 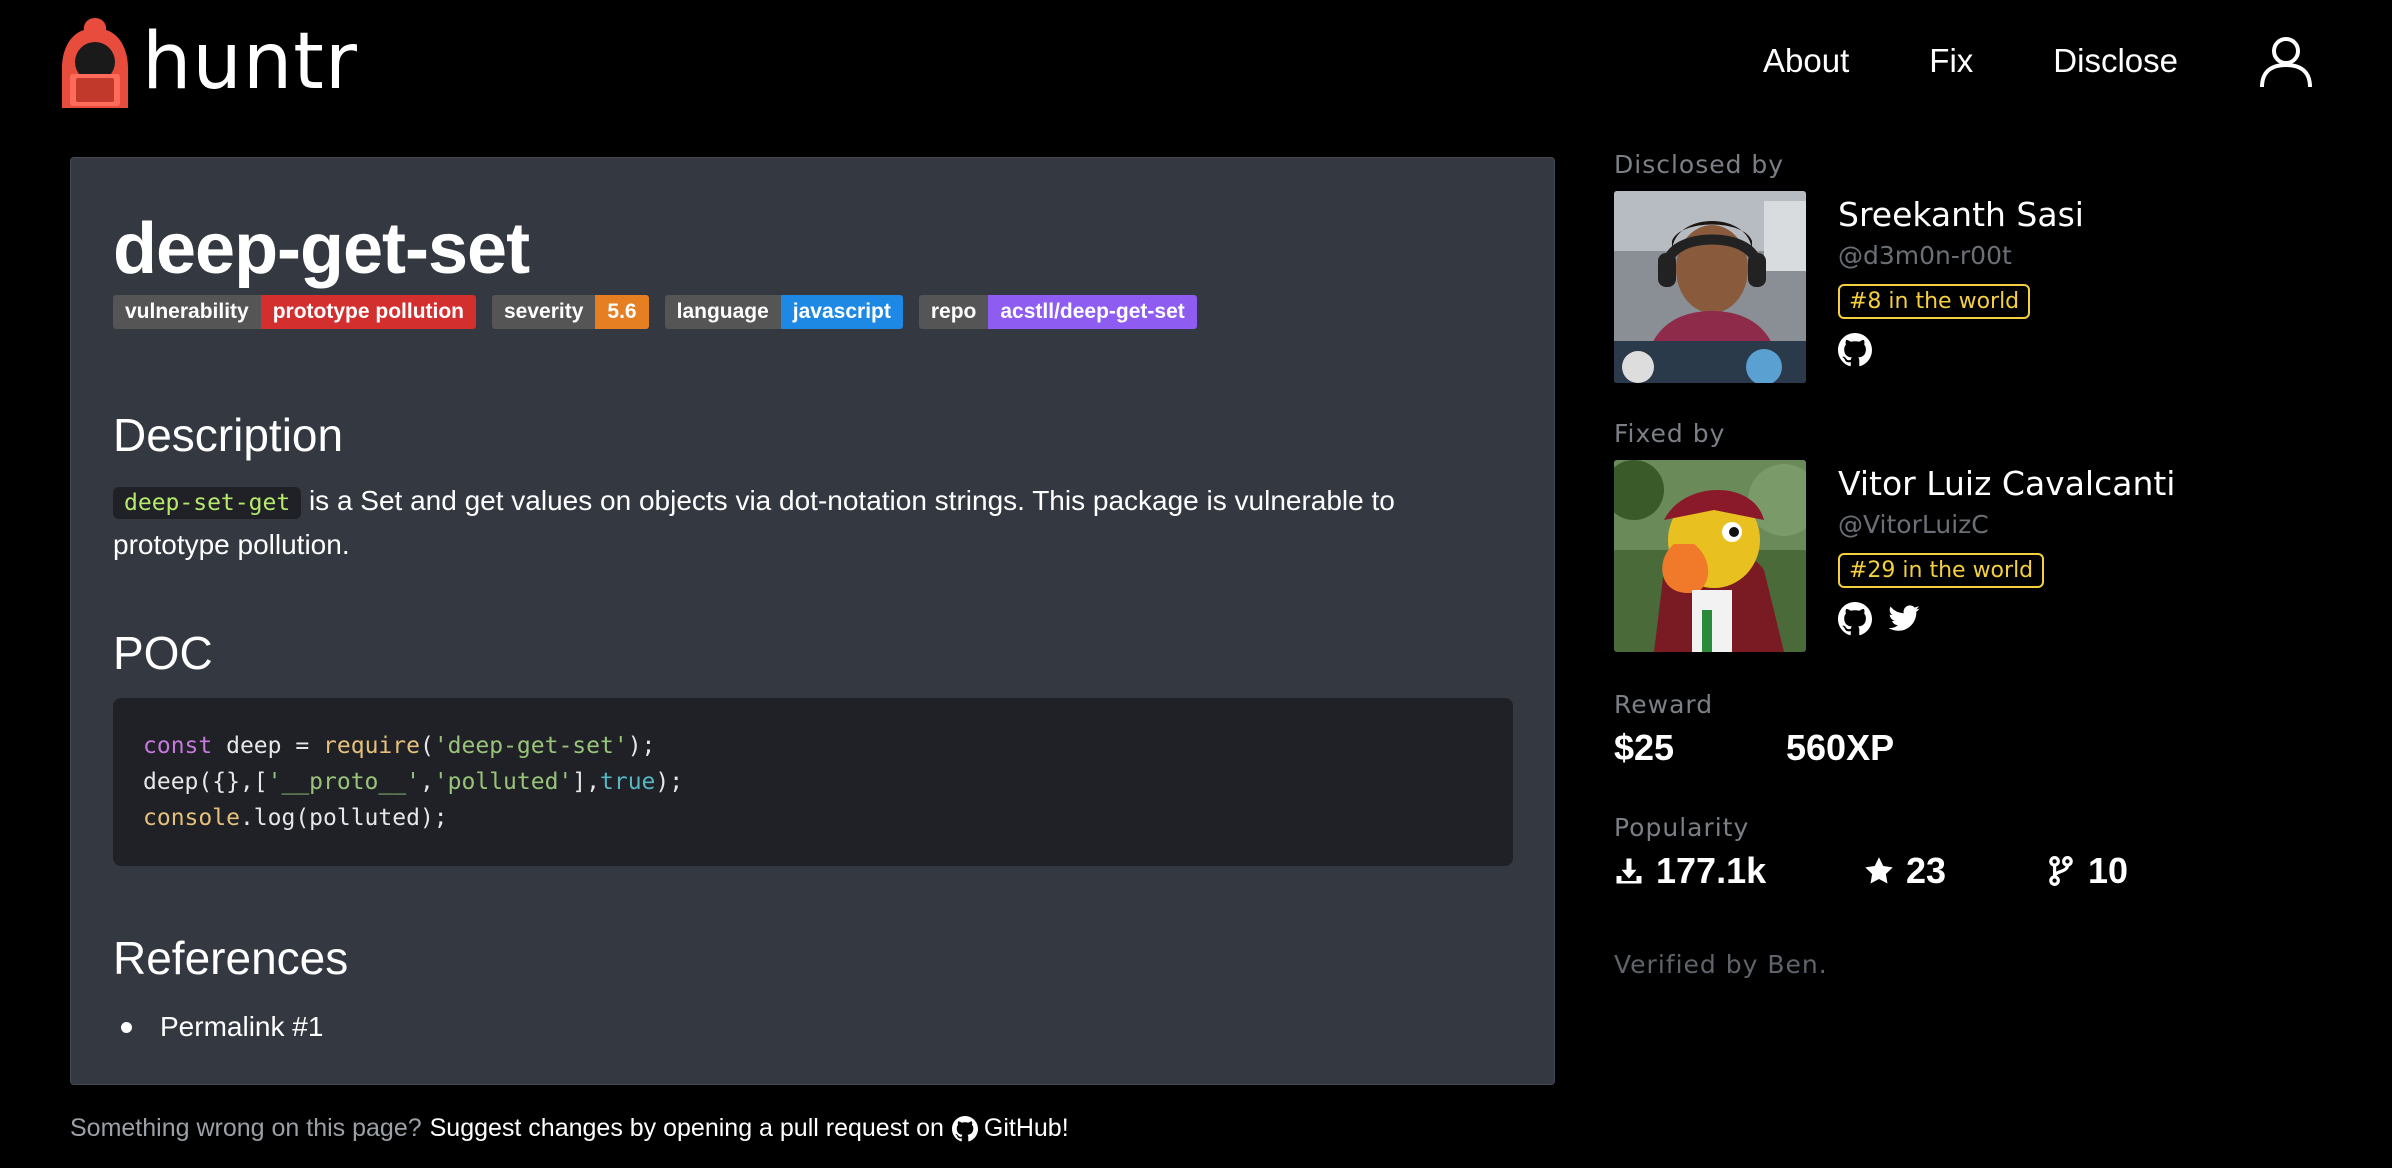 I want to click on badge-vulnerability: vulnerability prototype pollution, so click(x=294, y=312).